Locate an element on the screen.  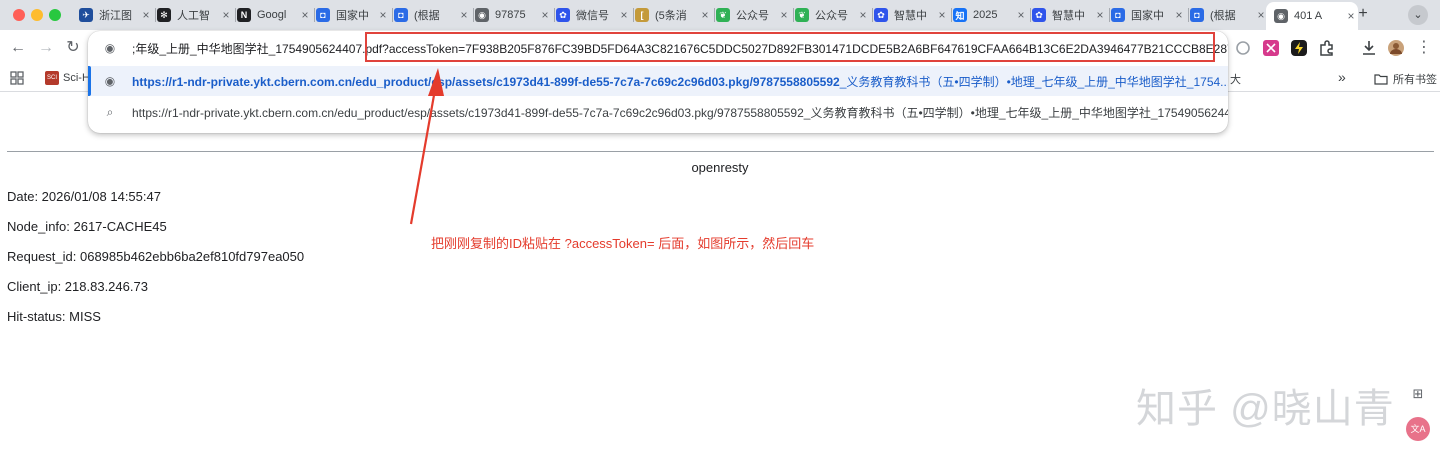
qr-code-icon: ⊞ is located at coordinates (1418, 396).